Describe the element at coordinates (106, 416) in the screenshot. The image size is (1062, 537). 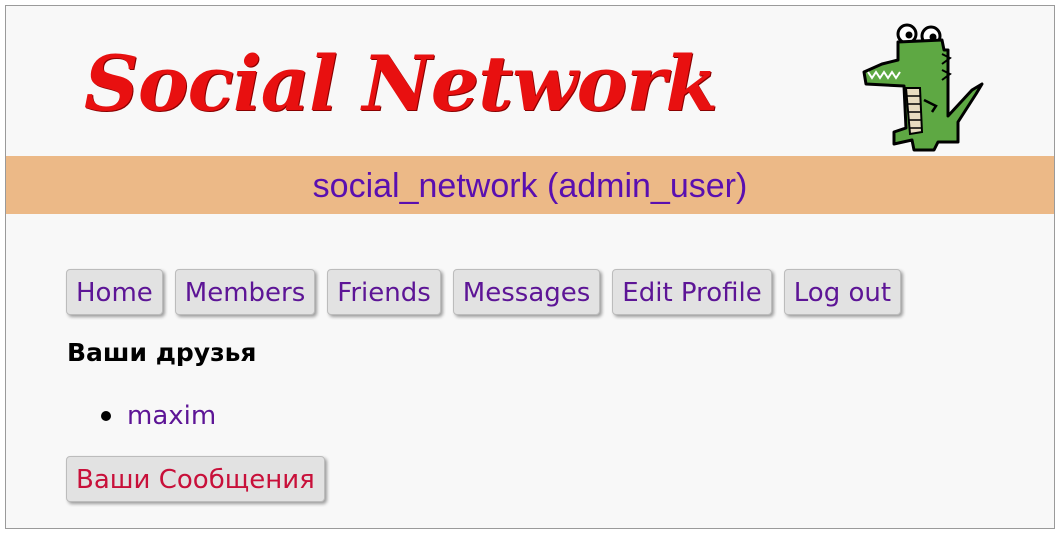
I see `bullet-icon` at that location.